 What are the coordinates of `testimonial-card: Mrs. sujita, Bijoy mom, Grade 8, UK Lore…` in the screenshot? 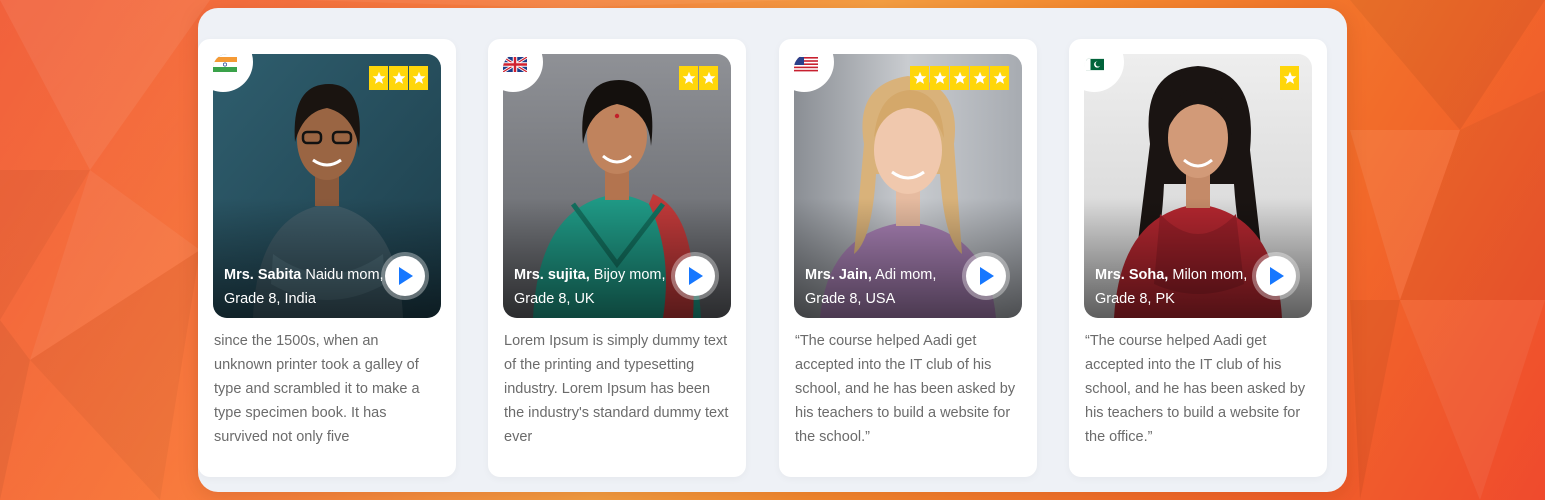 It's located at (617, 258).